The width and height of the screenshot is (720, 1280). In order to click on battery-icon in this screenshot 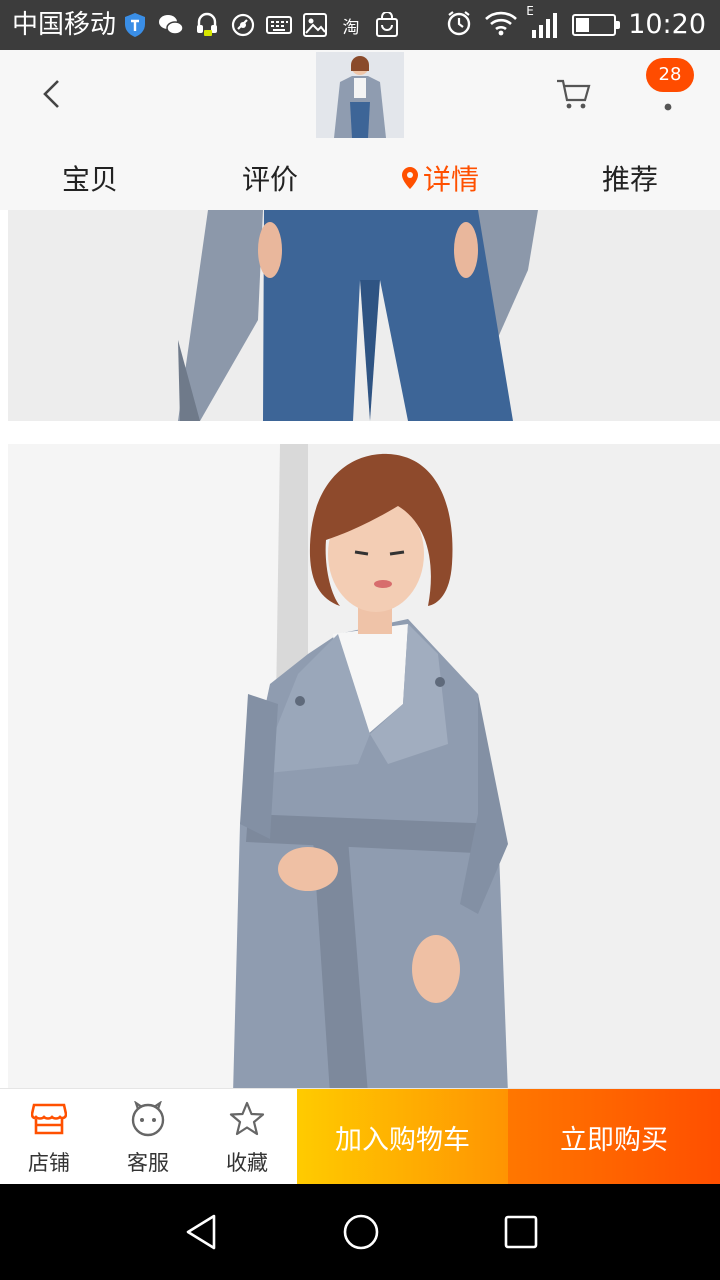, I will do `click(596, 25)`.